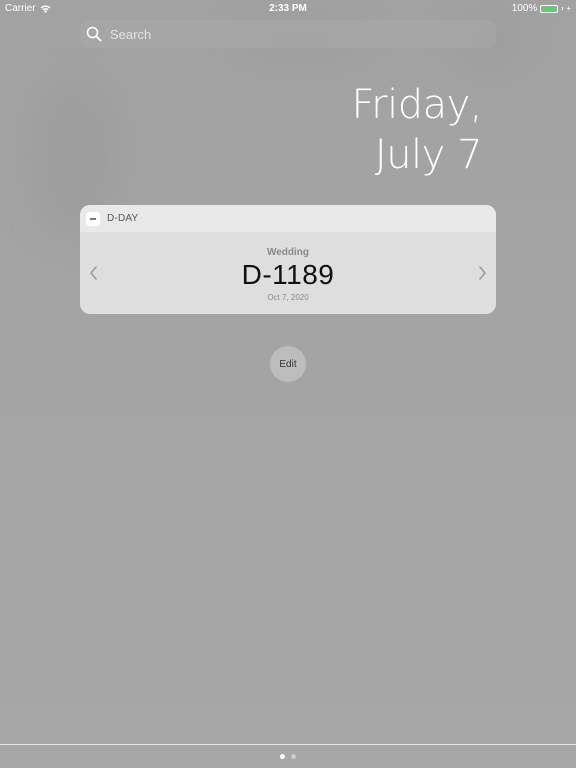 The height and width of the screenshot is (768, 576). I want to click on search-input, so click(290, 34).